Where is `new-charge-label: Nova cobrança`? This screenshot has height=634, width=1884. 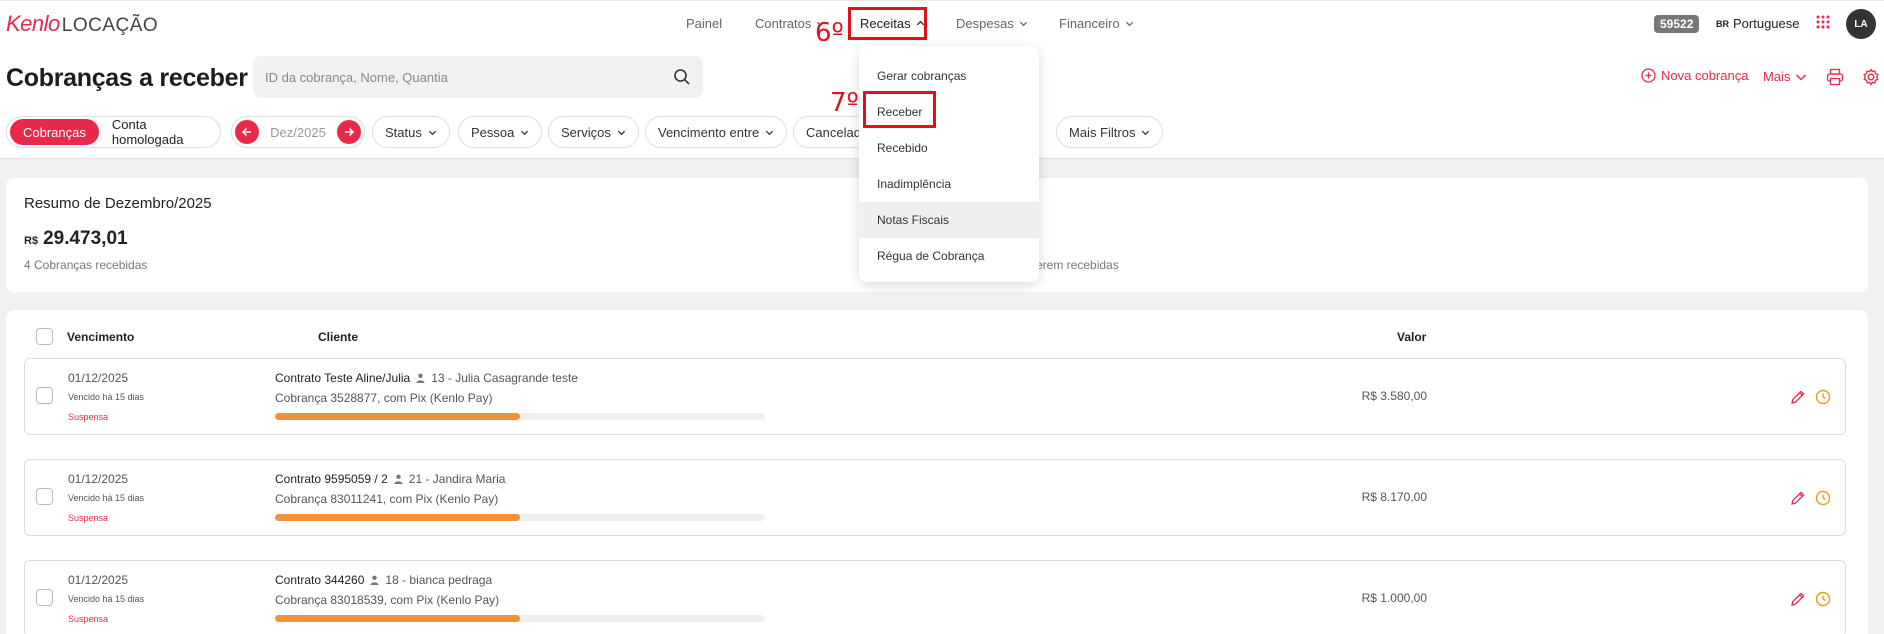
new-charge-label: Nova cobrança is located at coordinates (1705, 75).